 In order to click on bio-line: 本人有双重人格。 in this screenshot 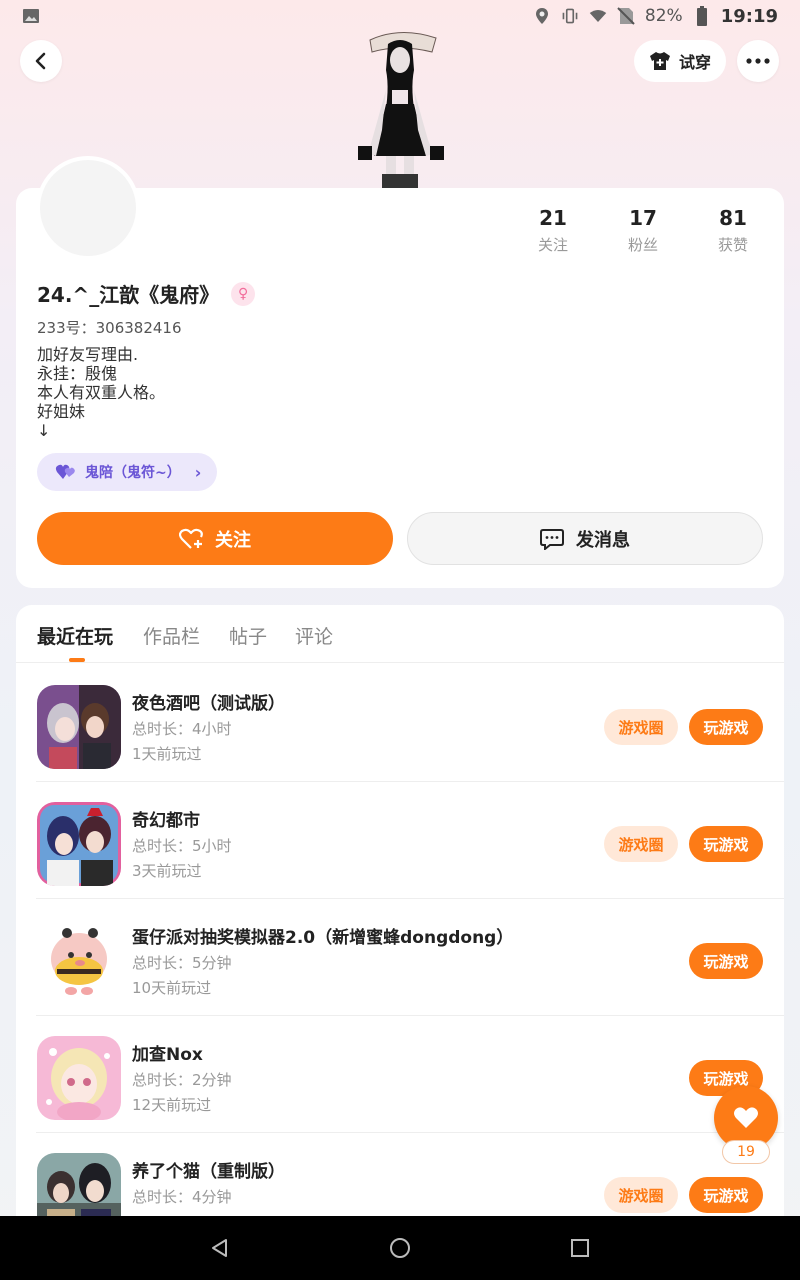, I will do `click(101, 392)`.